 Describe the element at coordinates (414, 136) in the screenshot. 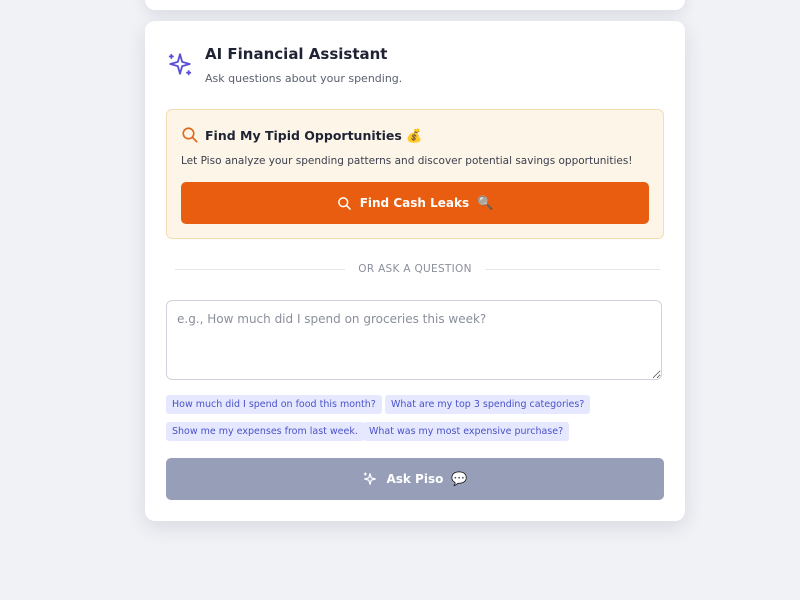

I see `money-bag-icon: 💰` at that location.